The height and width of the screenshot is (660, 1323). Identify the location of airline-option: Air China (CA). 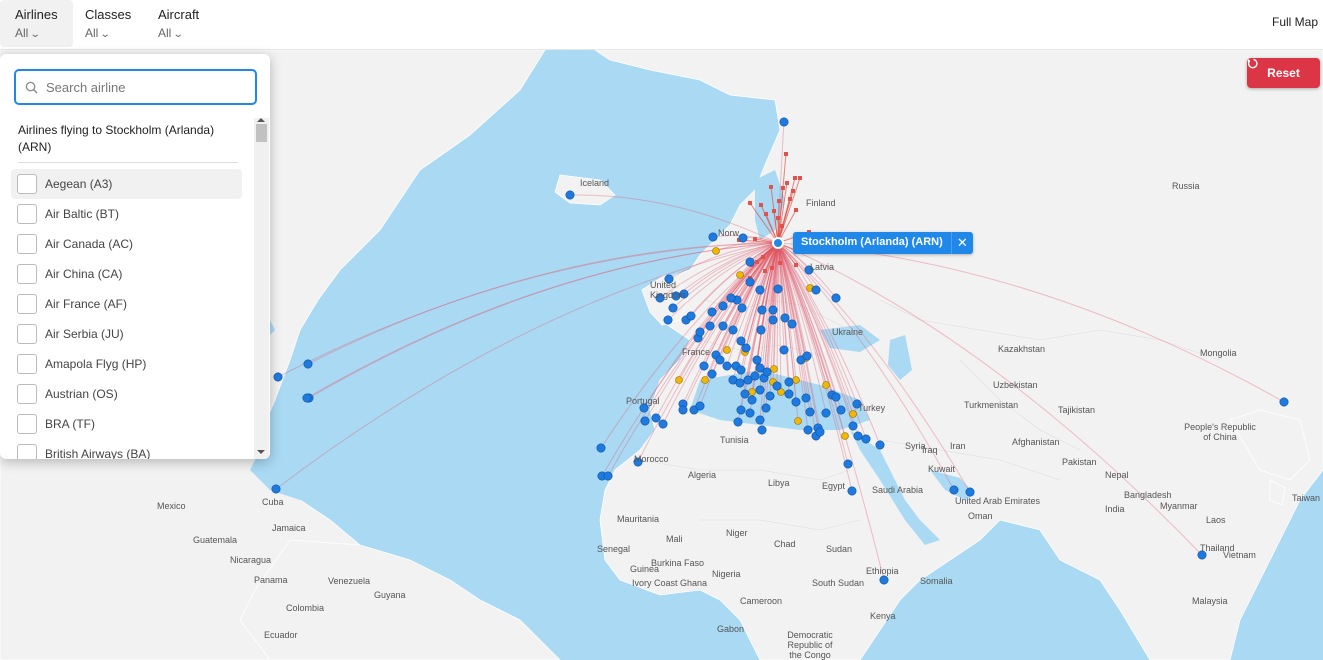
(126, 274).